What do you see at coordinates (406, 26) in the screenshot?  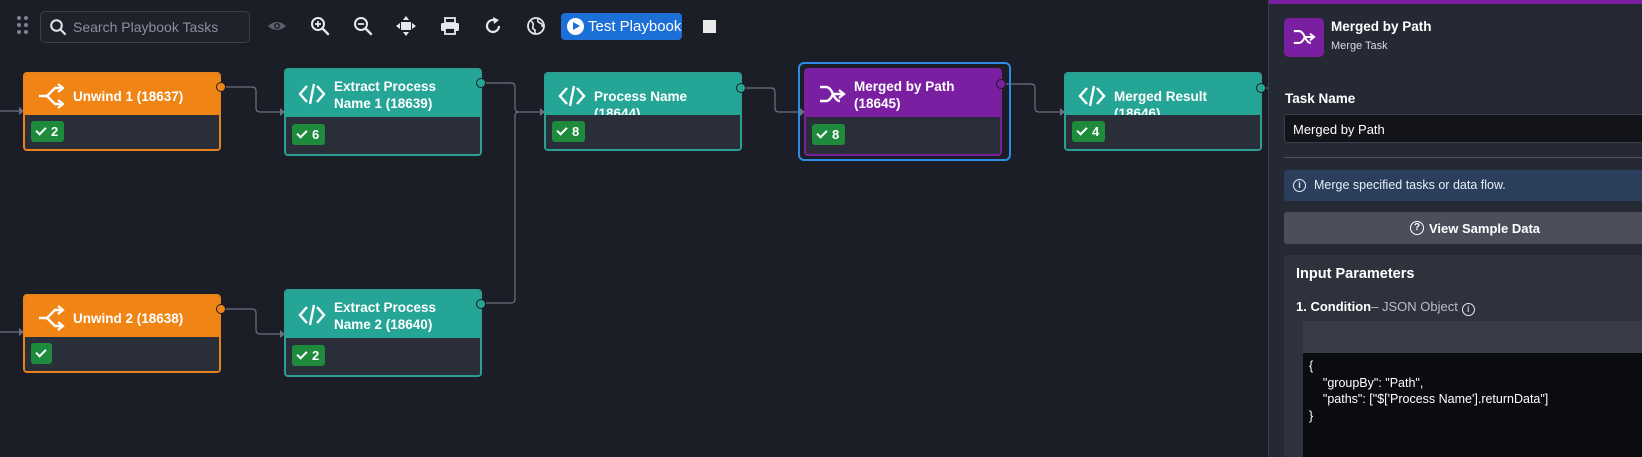 I see `fit-to-screen-icon` at bounding box center [406, 26].